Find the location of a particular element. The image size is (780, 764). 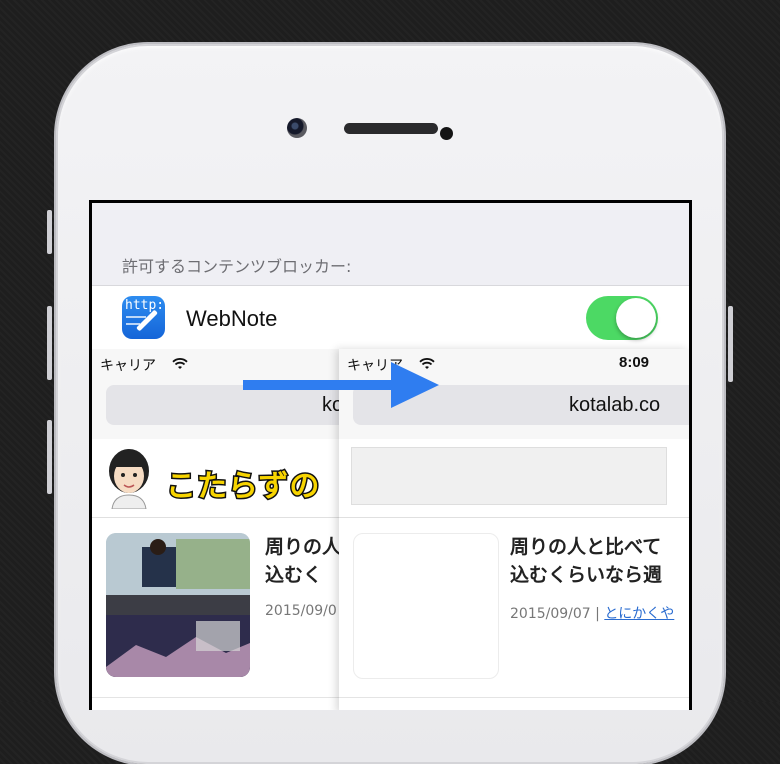

article-card: 周りの人 込むく 2015/09/0 is located at coordinates (215, 614).